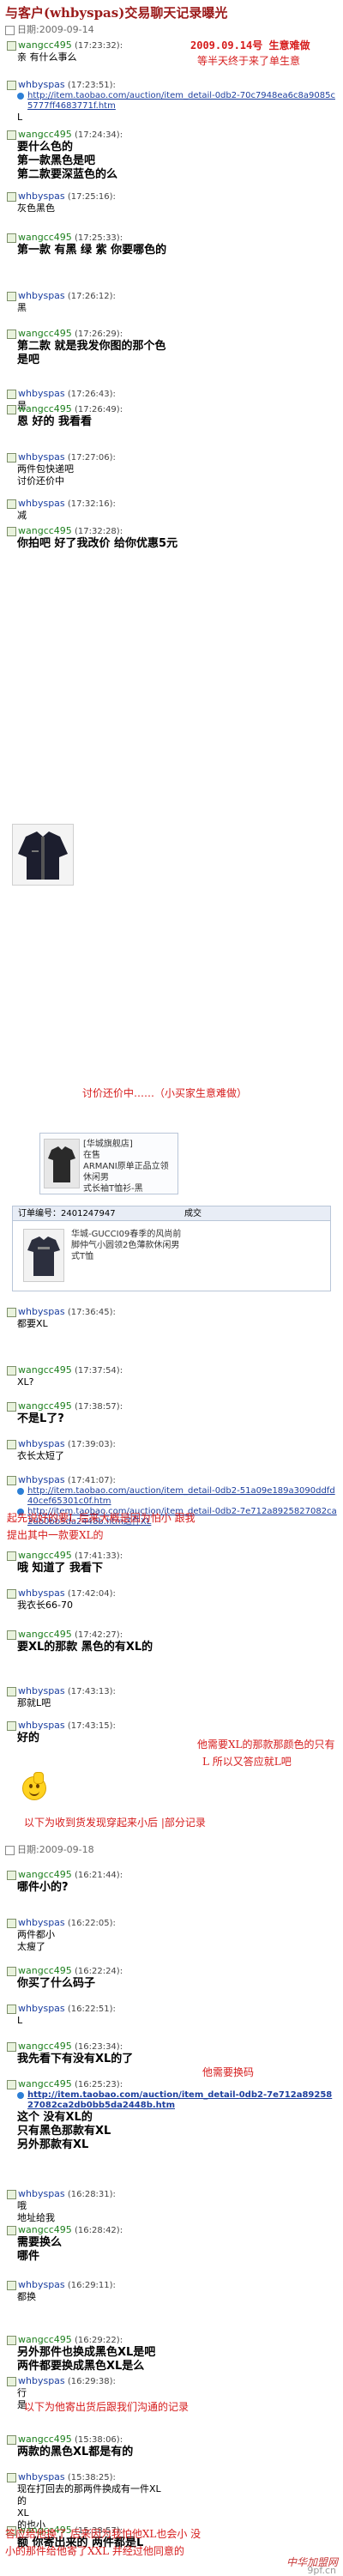 The height and width of the screenshot is (2576, 343). I want to click on message-line: 哦, so click(22, 2205).